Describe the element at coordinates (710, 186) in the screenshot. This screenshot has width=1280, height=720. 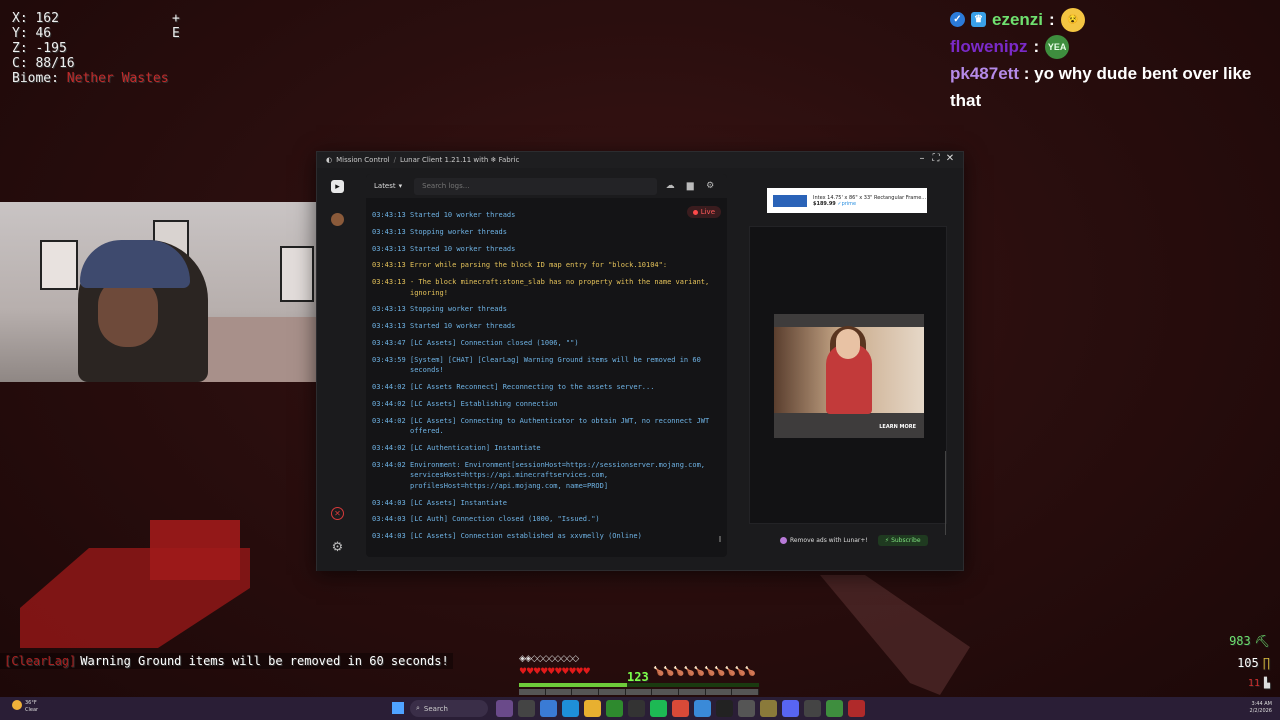
I see `gear-icon: ⚙` at that location.